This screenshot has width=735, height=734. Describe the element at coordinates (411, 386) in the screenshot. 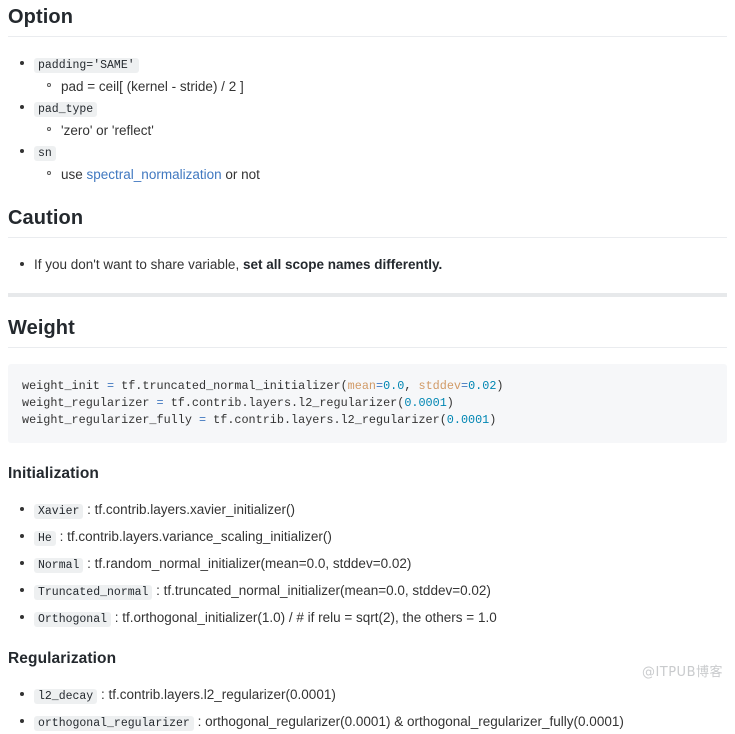

I see `code-token: ,` at that location.